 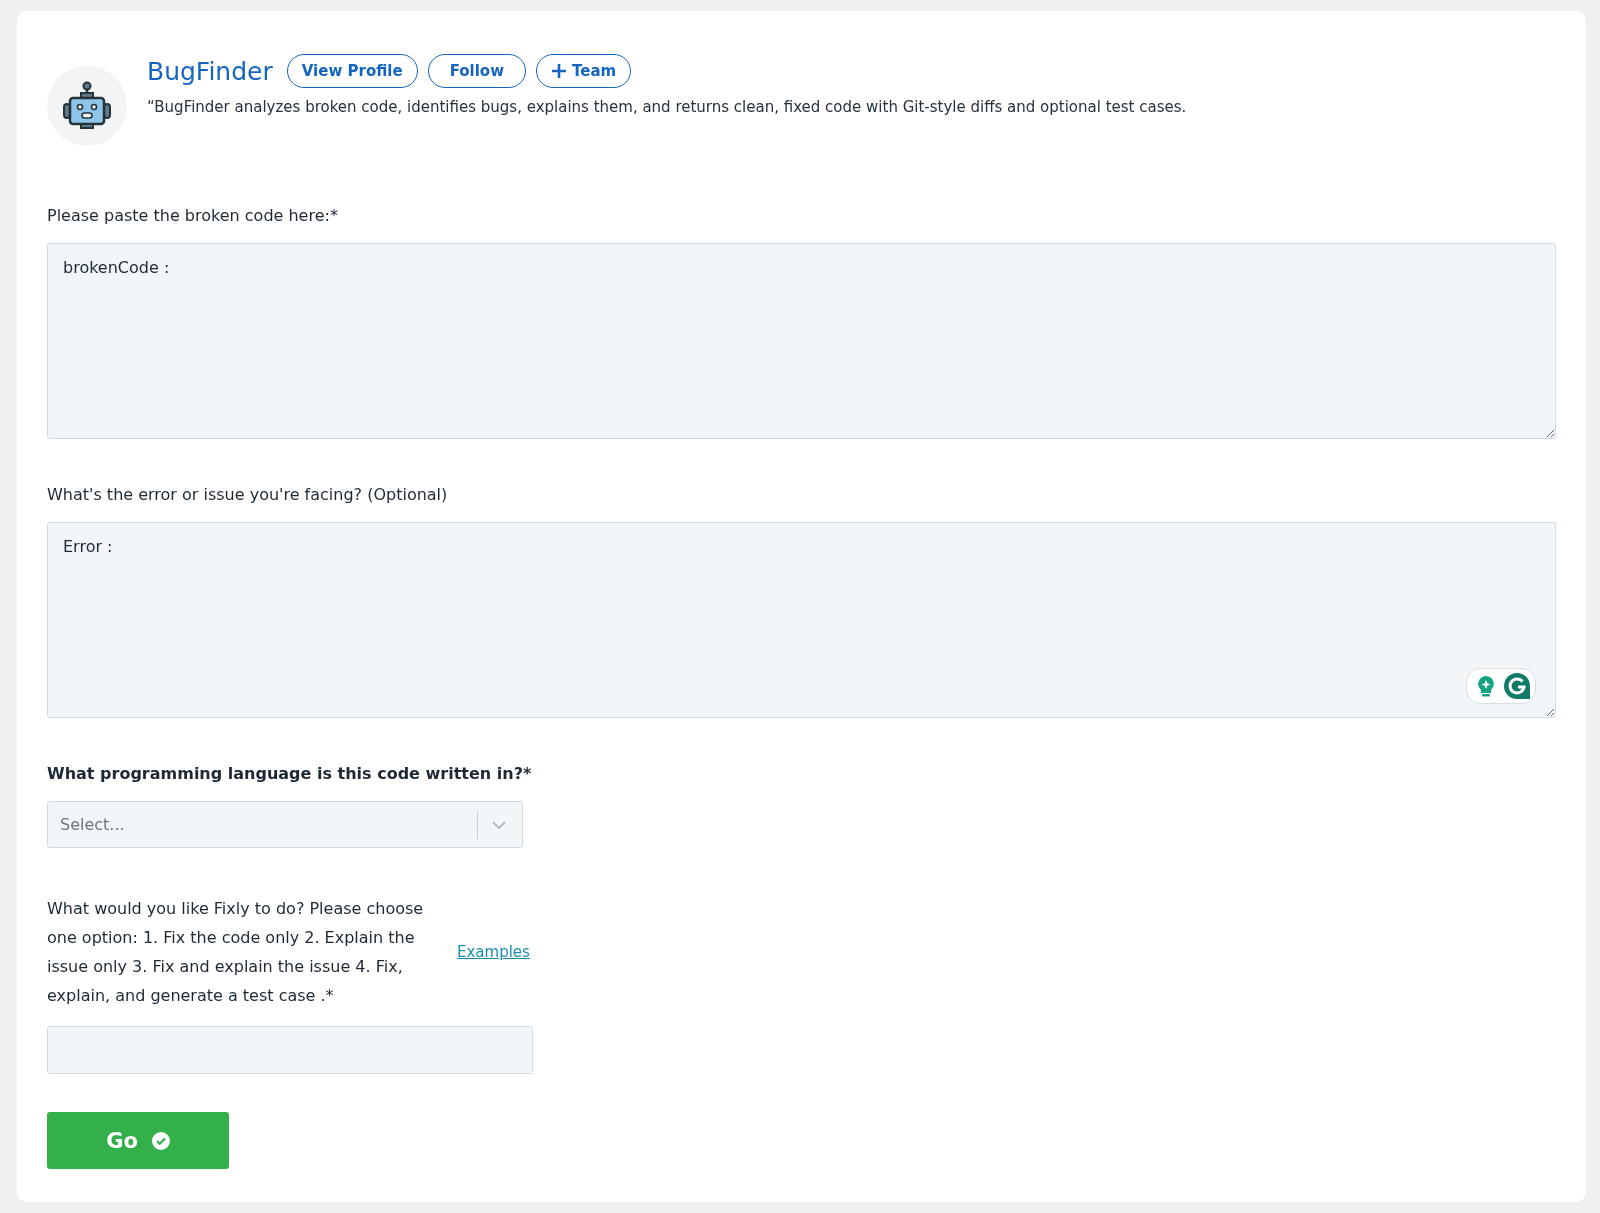 I want to click on bot-description: “BugFinder analyzes broken code, identifies bugs, explains them, and returns clean, fixed code with Git-style diffs and optional test cases., so click(x=667, y=107).